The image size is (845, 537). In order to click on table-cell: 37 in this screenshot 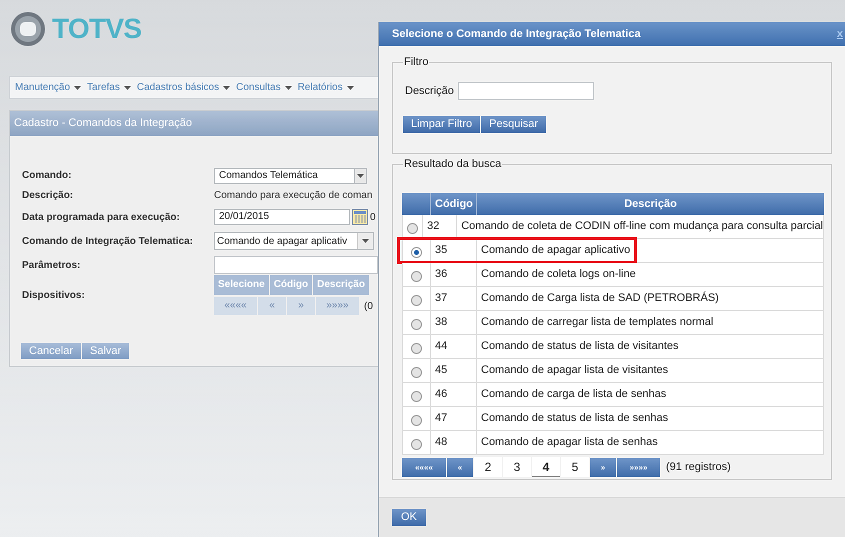, I will do `click(454, 298)`.